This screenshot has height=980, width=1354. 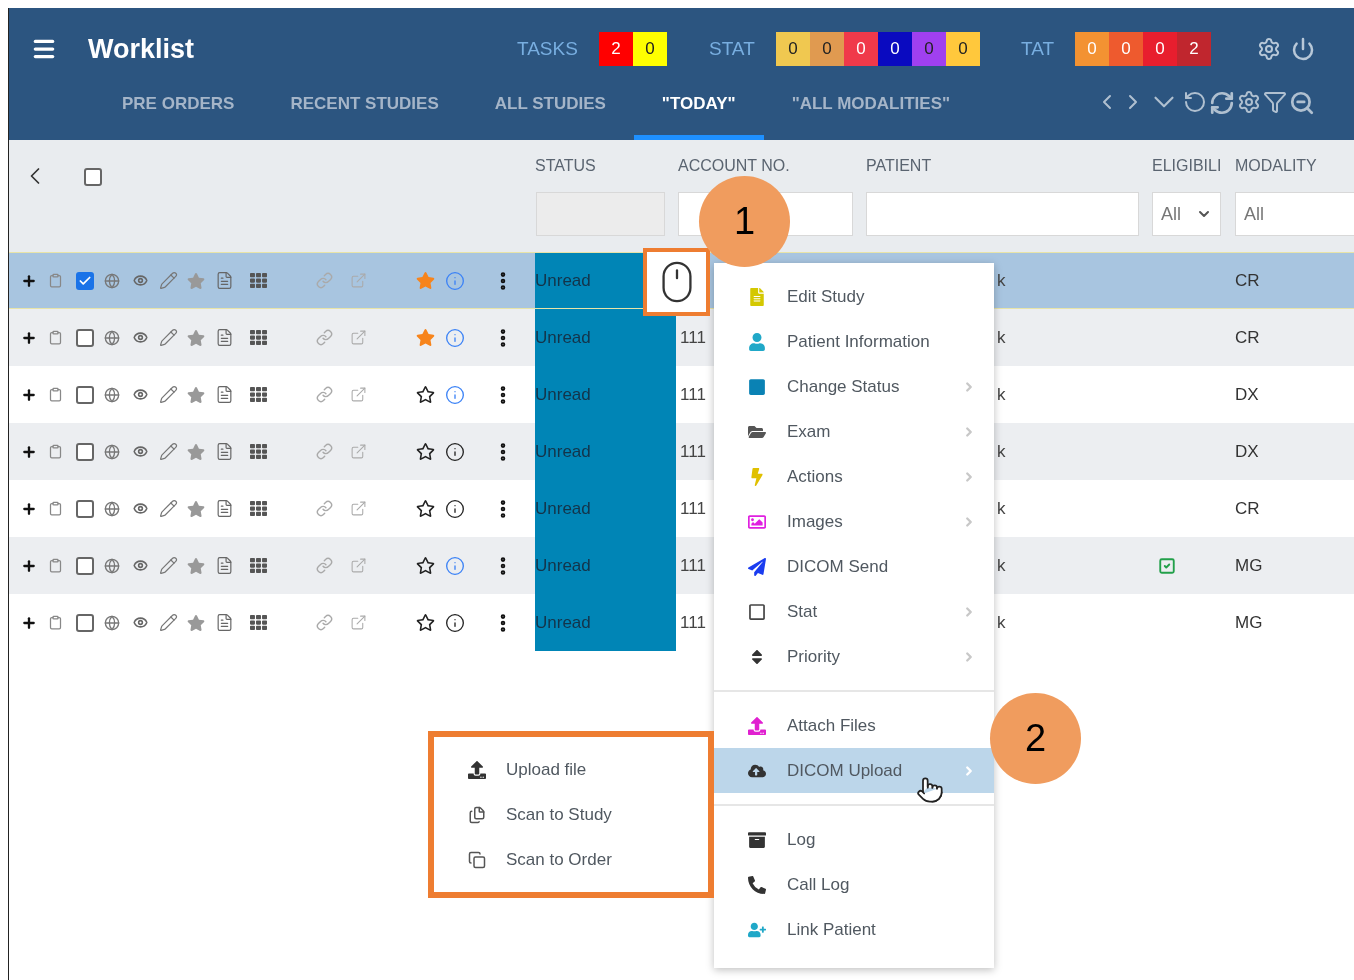 What do you see at coordinates (1035, 738) in the screenshot?
I see `step-callout-tooltip: 2` at bounding box center [1035, 738].